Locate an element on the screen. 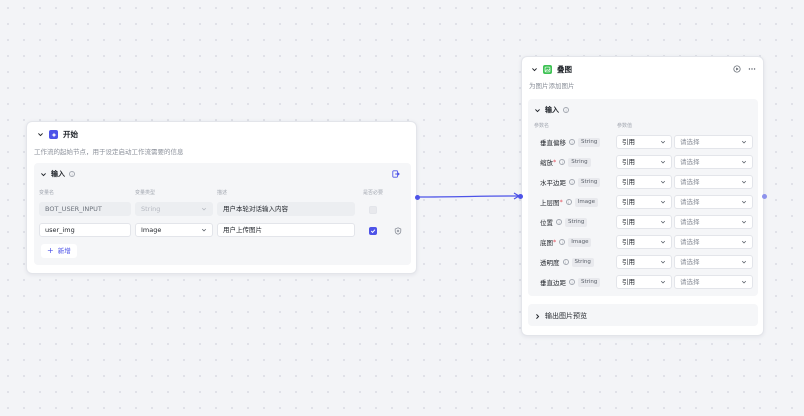 This screenshot has width=804, height=416. add-variable-button: + 新增 is located at coordinates (59, 251).